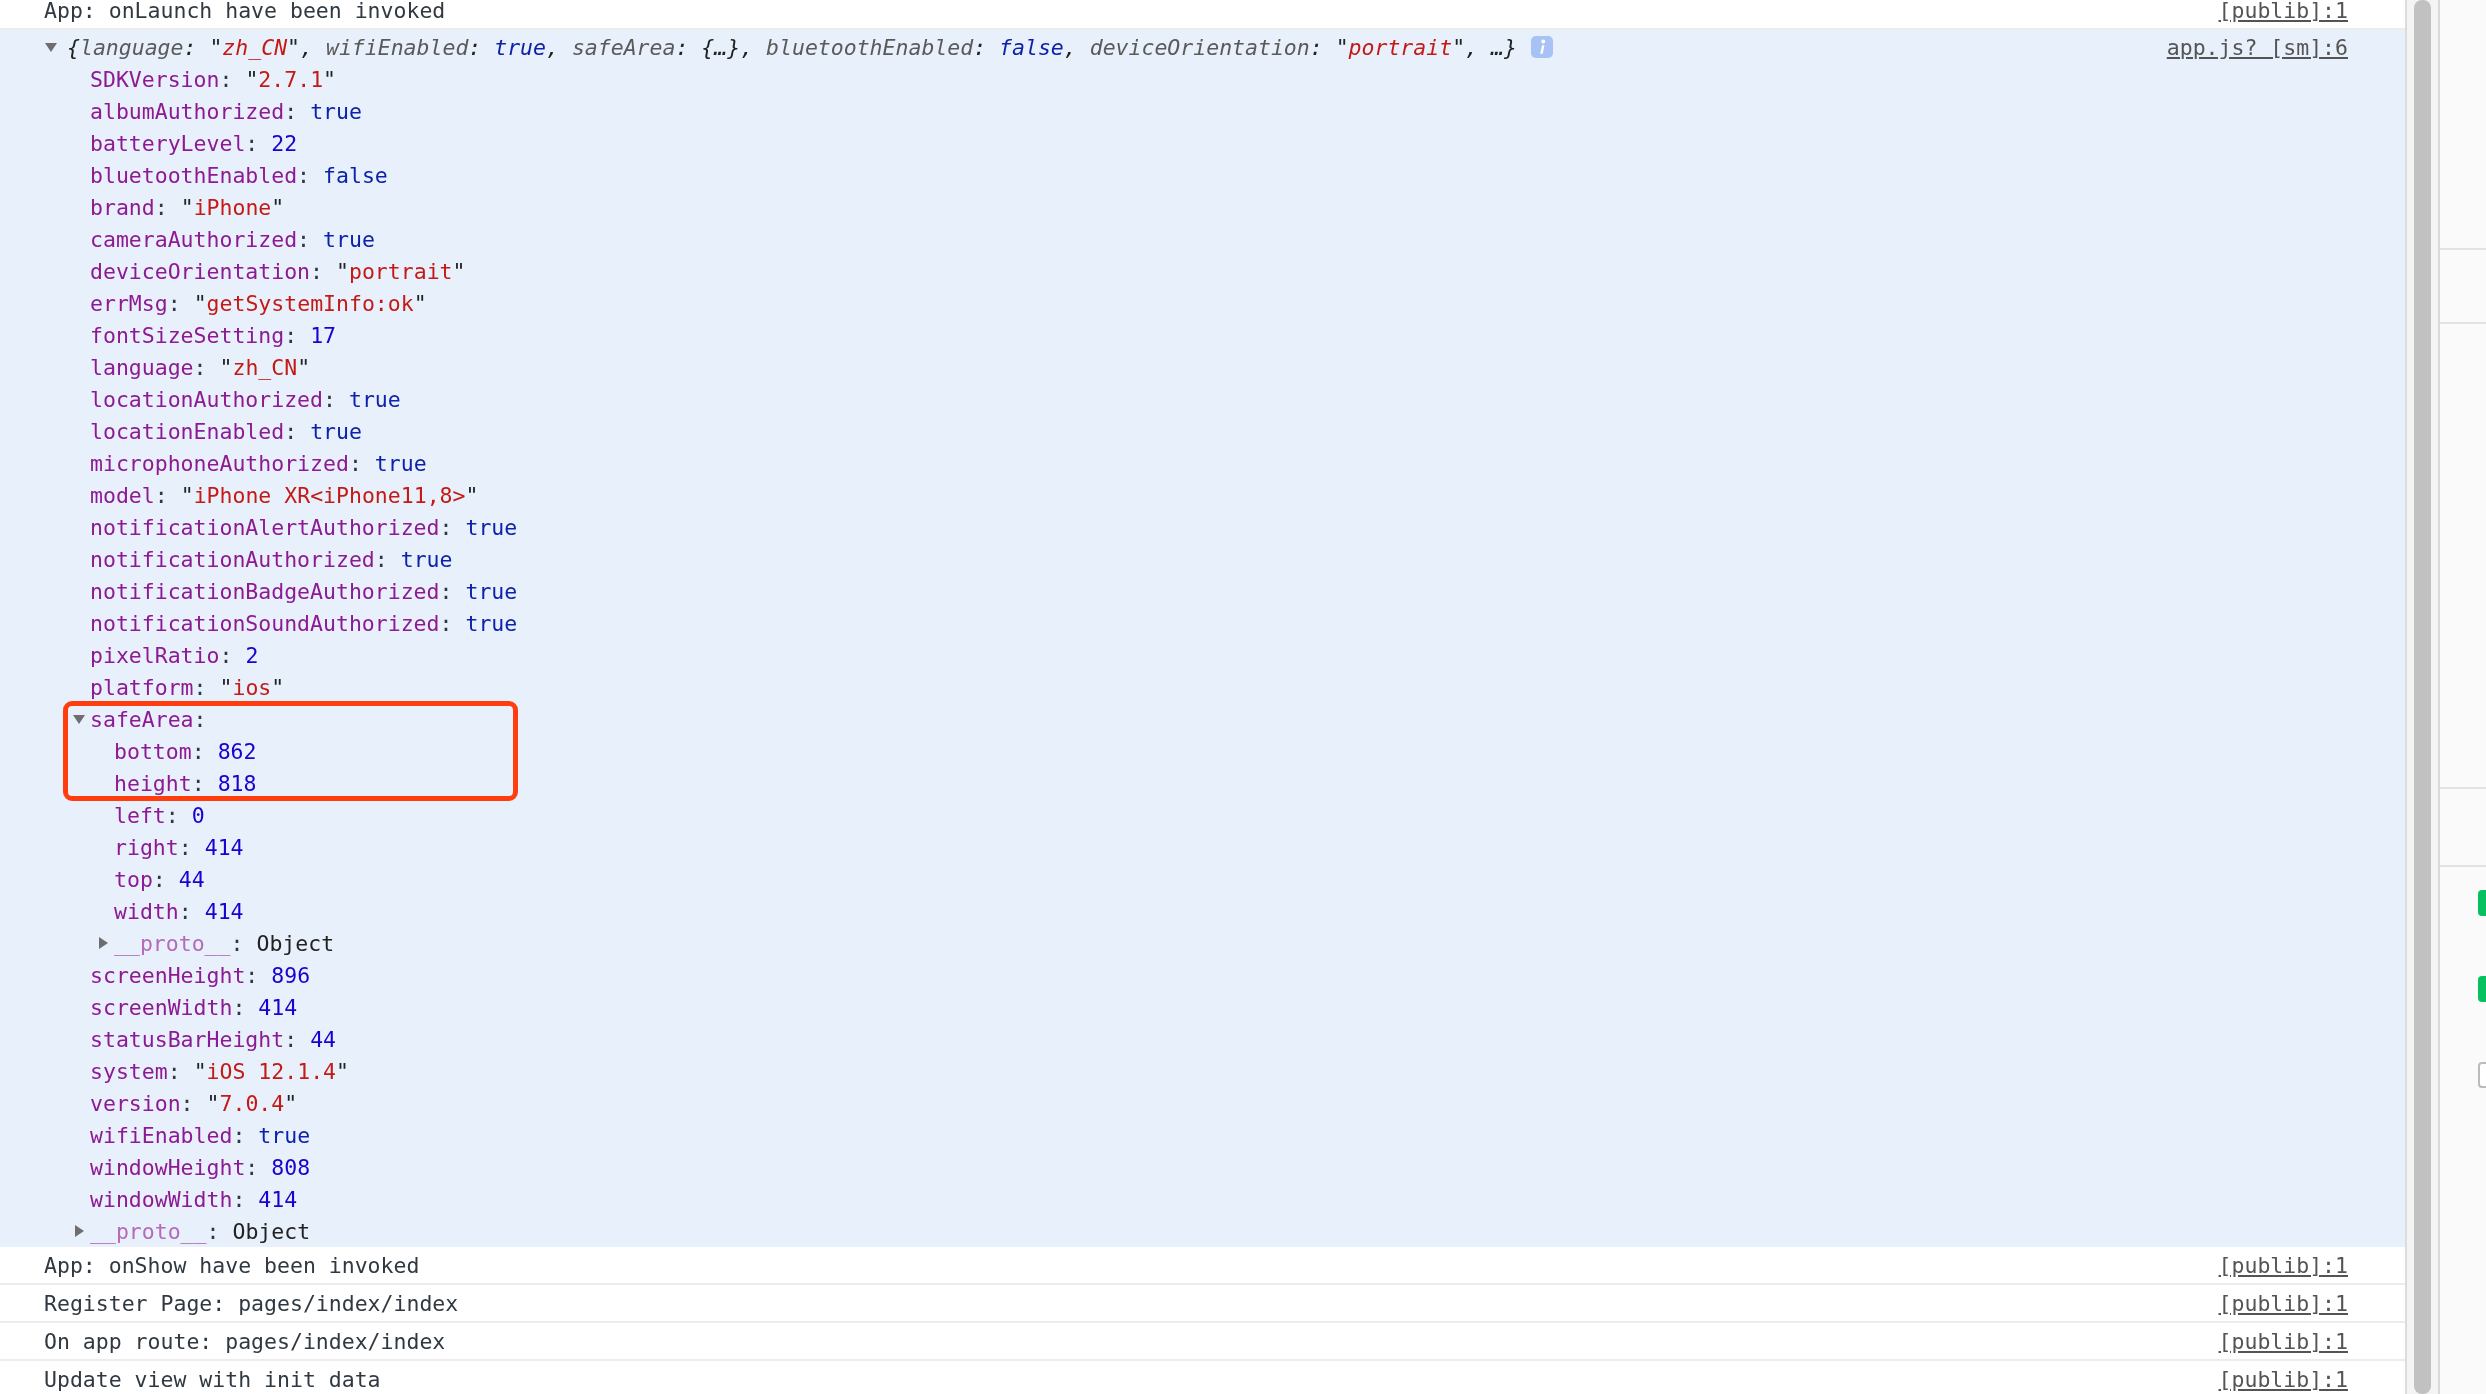  I want to click on property-key: SDKVersion:, so click(161, 79).